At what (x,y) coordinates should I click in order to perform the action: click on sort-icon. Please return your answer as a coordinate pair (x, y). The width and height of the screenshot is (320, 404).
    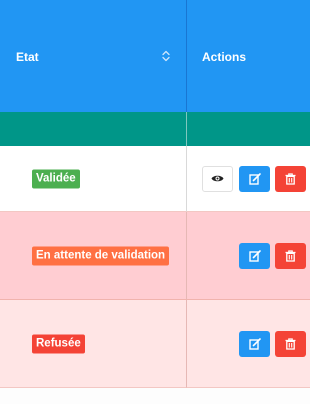
    Looking at the image, I should click on (166, 56).